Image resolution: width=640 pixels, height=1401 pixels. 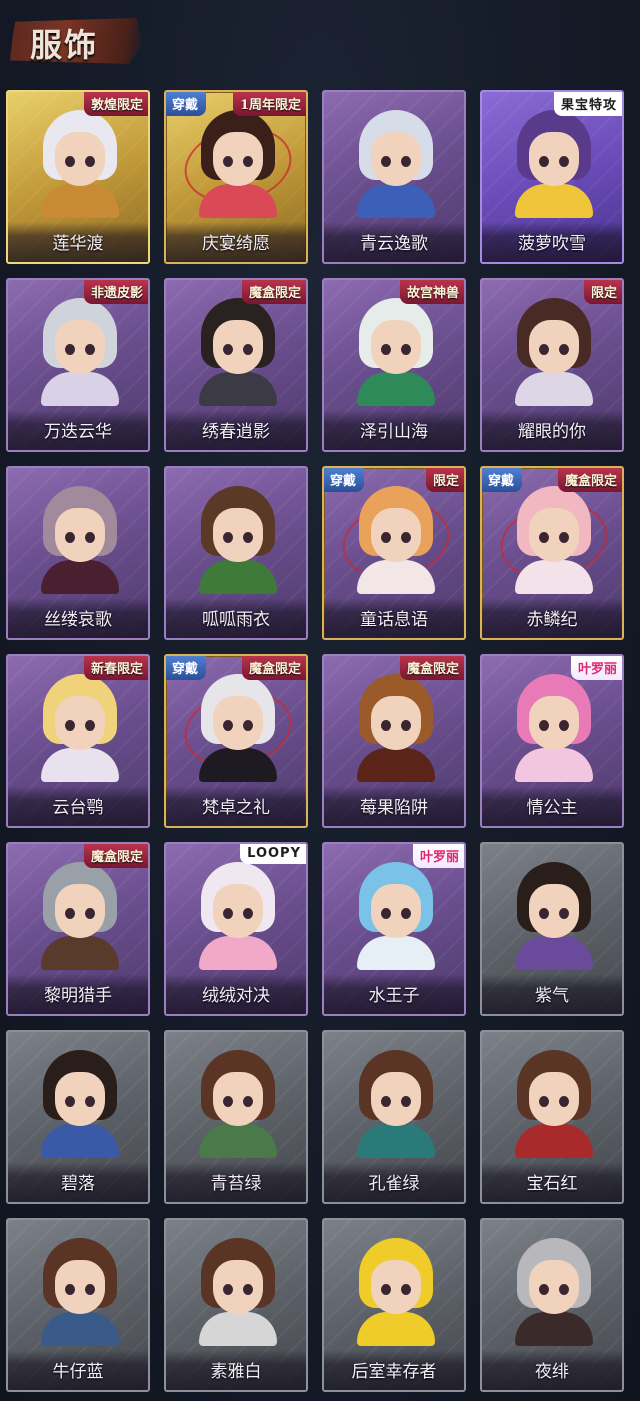 I want to click on costume-name: 丝缕哀歌, so click(x=78, y=620).